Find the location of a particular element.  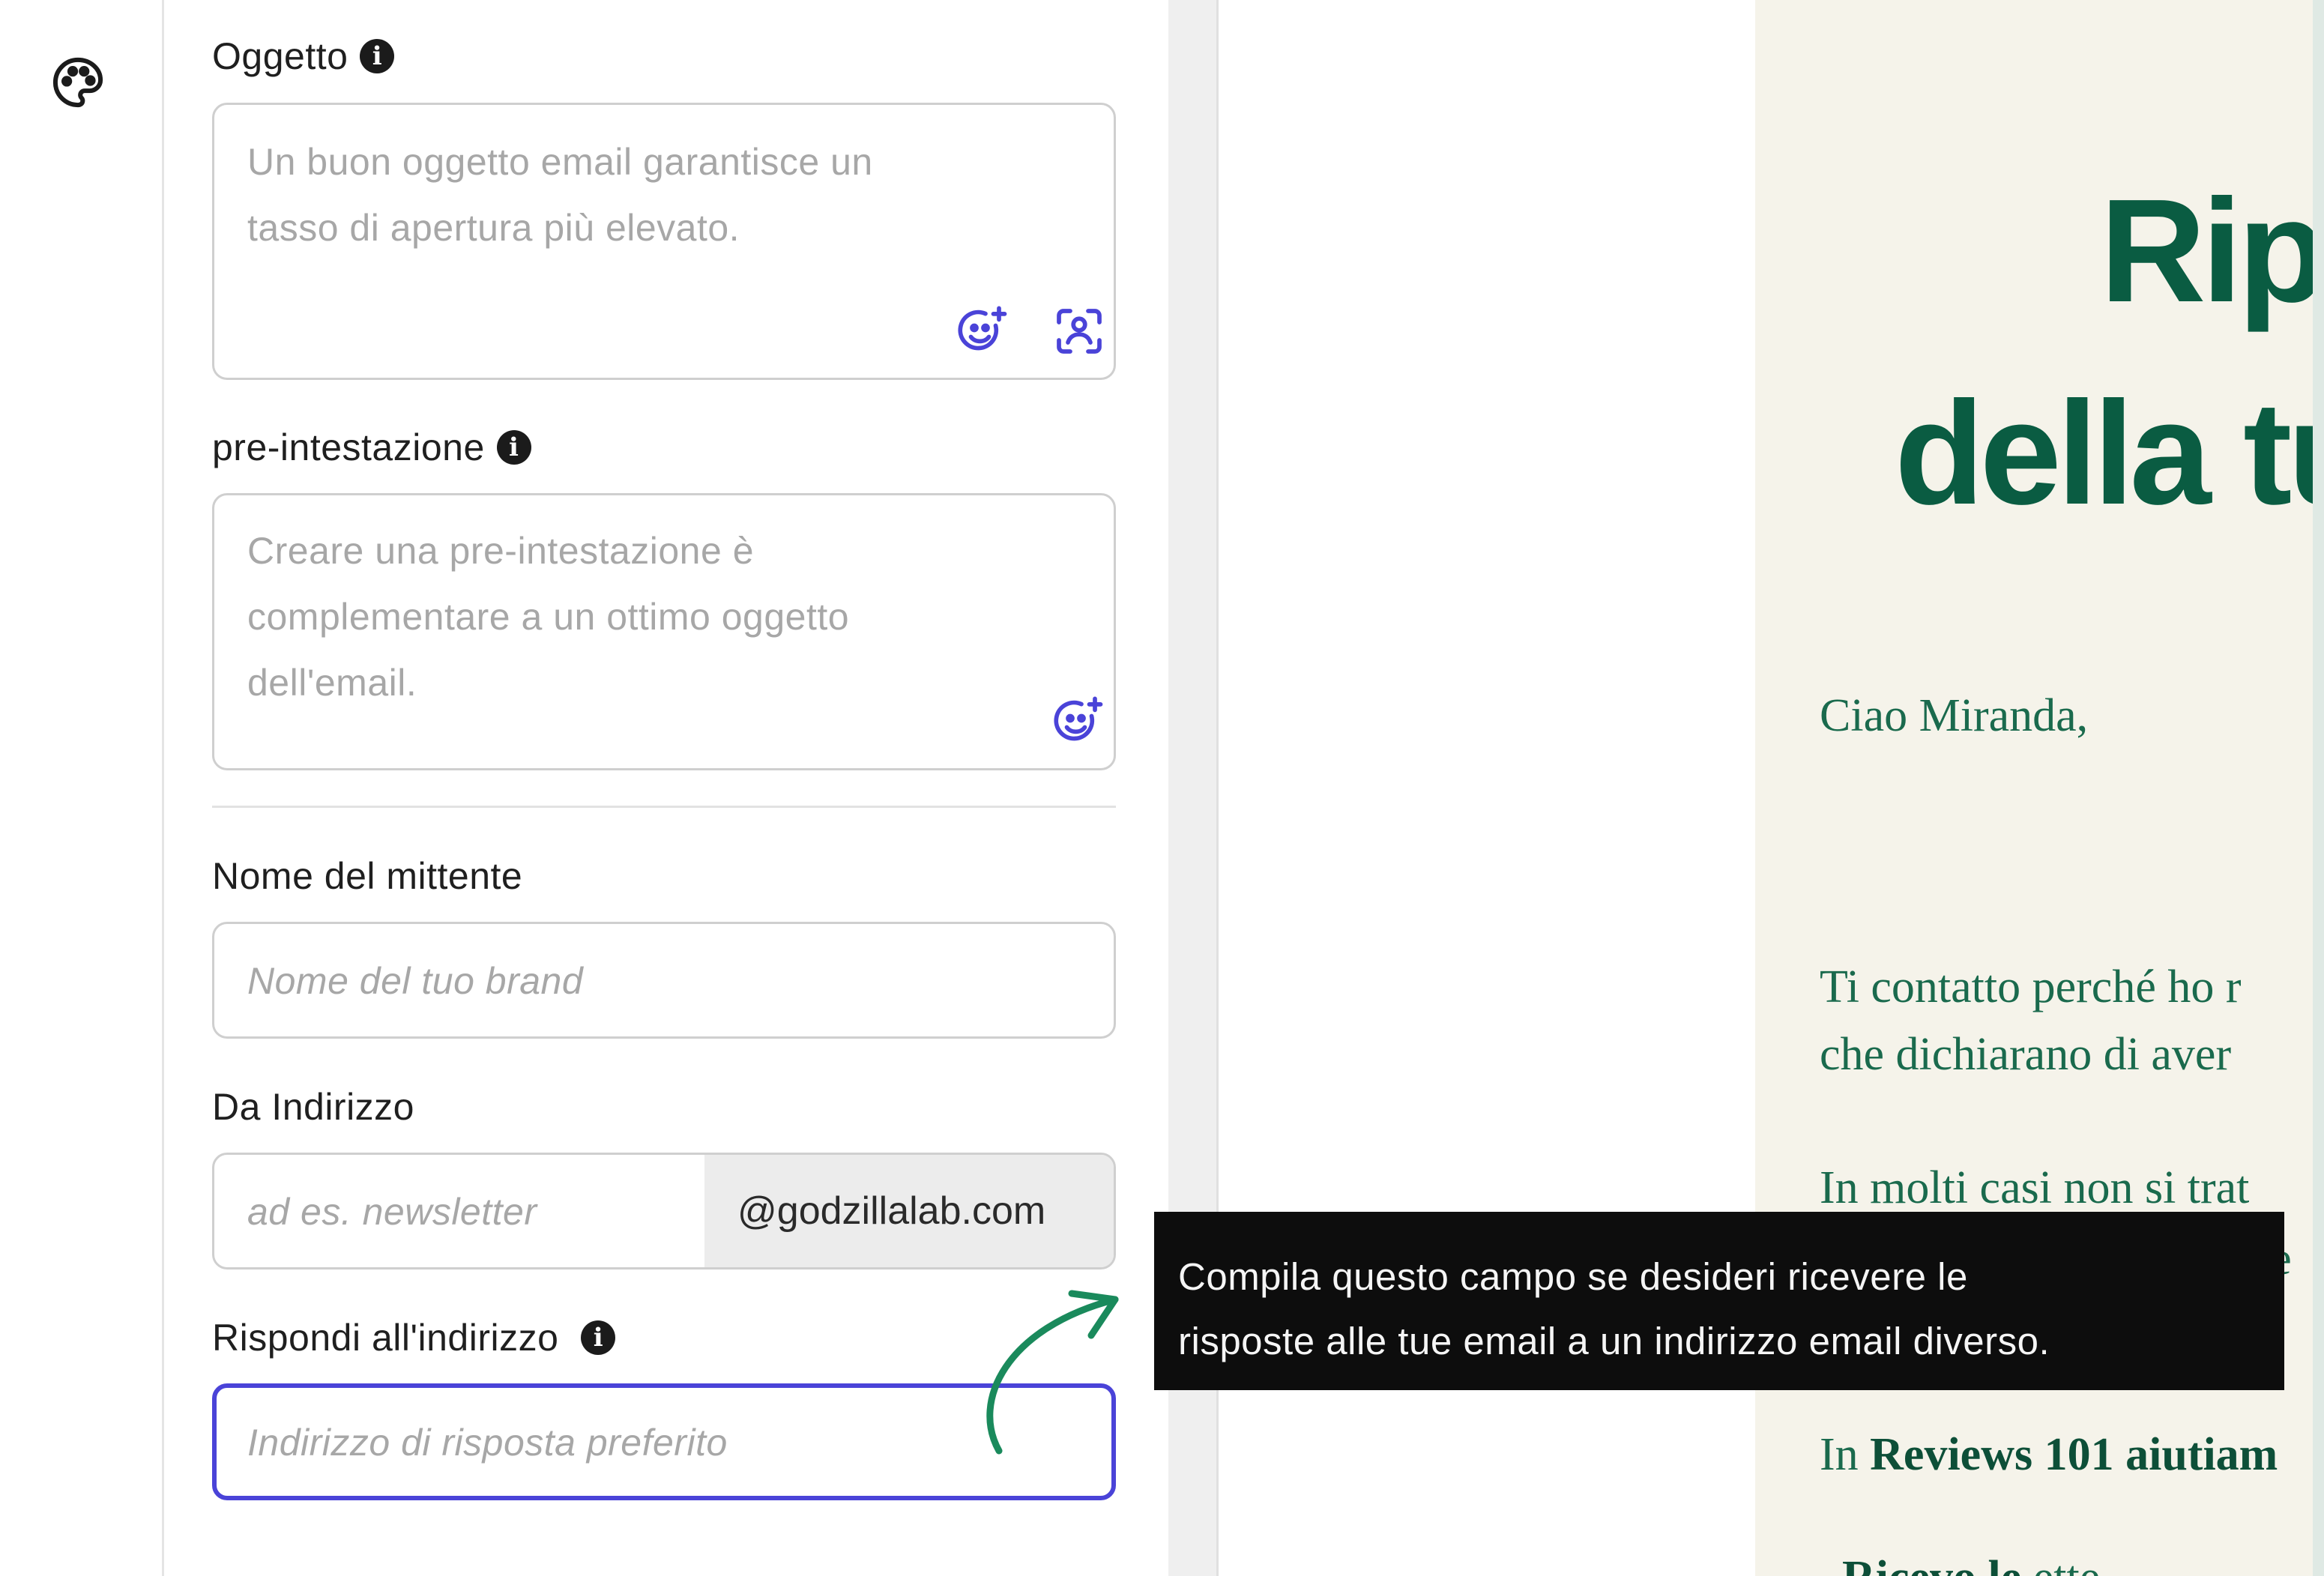

sender-name-input: Nome del tuo brand is located at coordinates (664, 981).